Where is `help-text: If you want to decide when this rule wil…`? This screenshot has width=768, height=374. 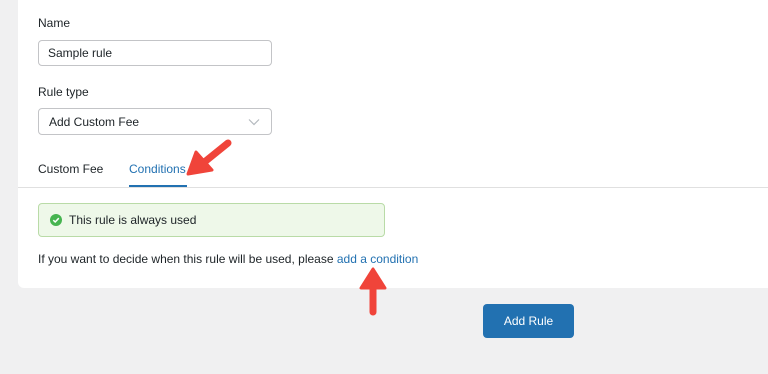
help-text: If you want to decide when this rule wil… is located at coordinates (186, 259).